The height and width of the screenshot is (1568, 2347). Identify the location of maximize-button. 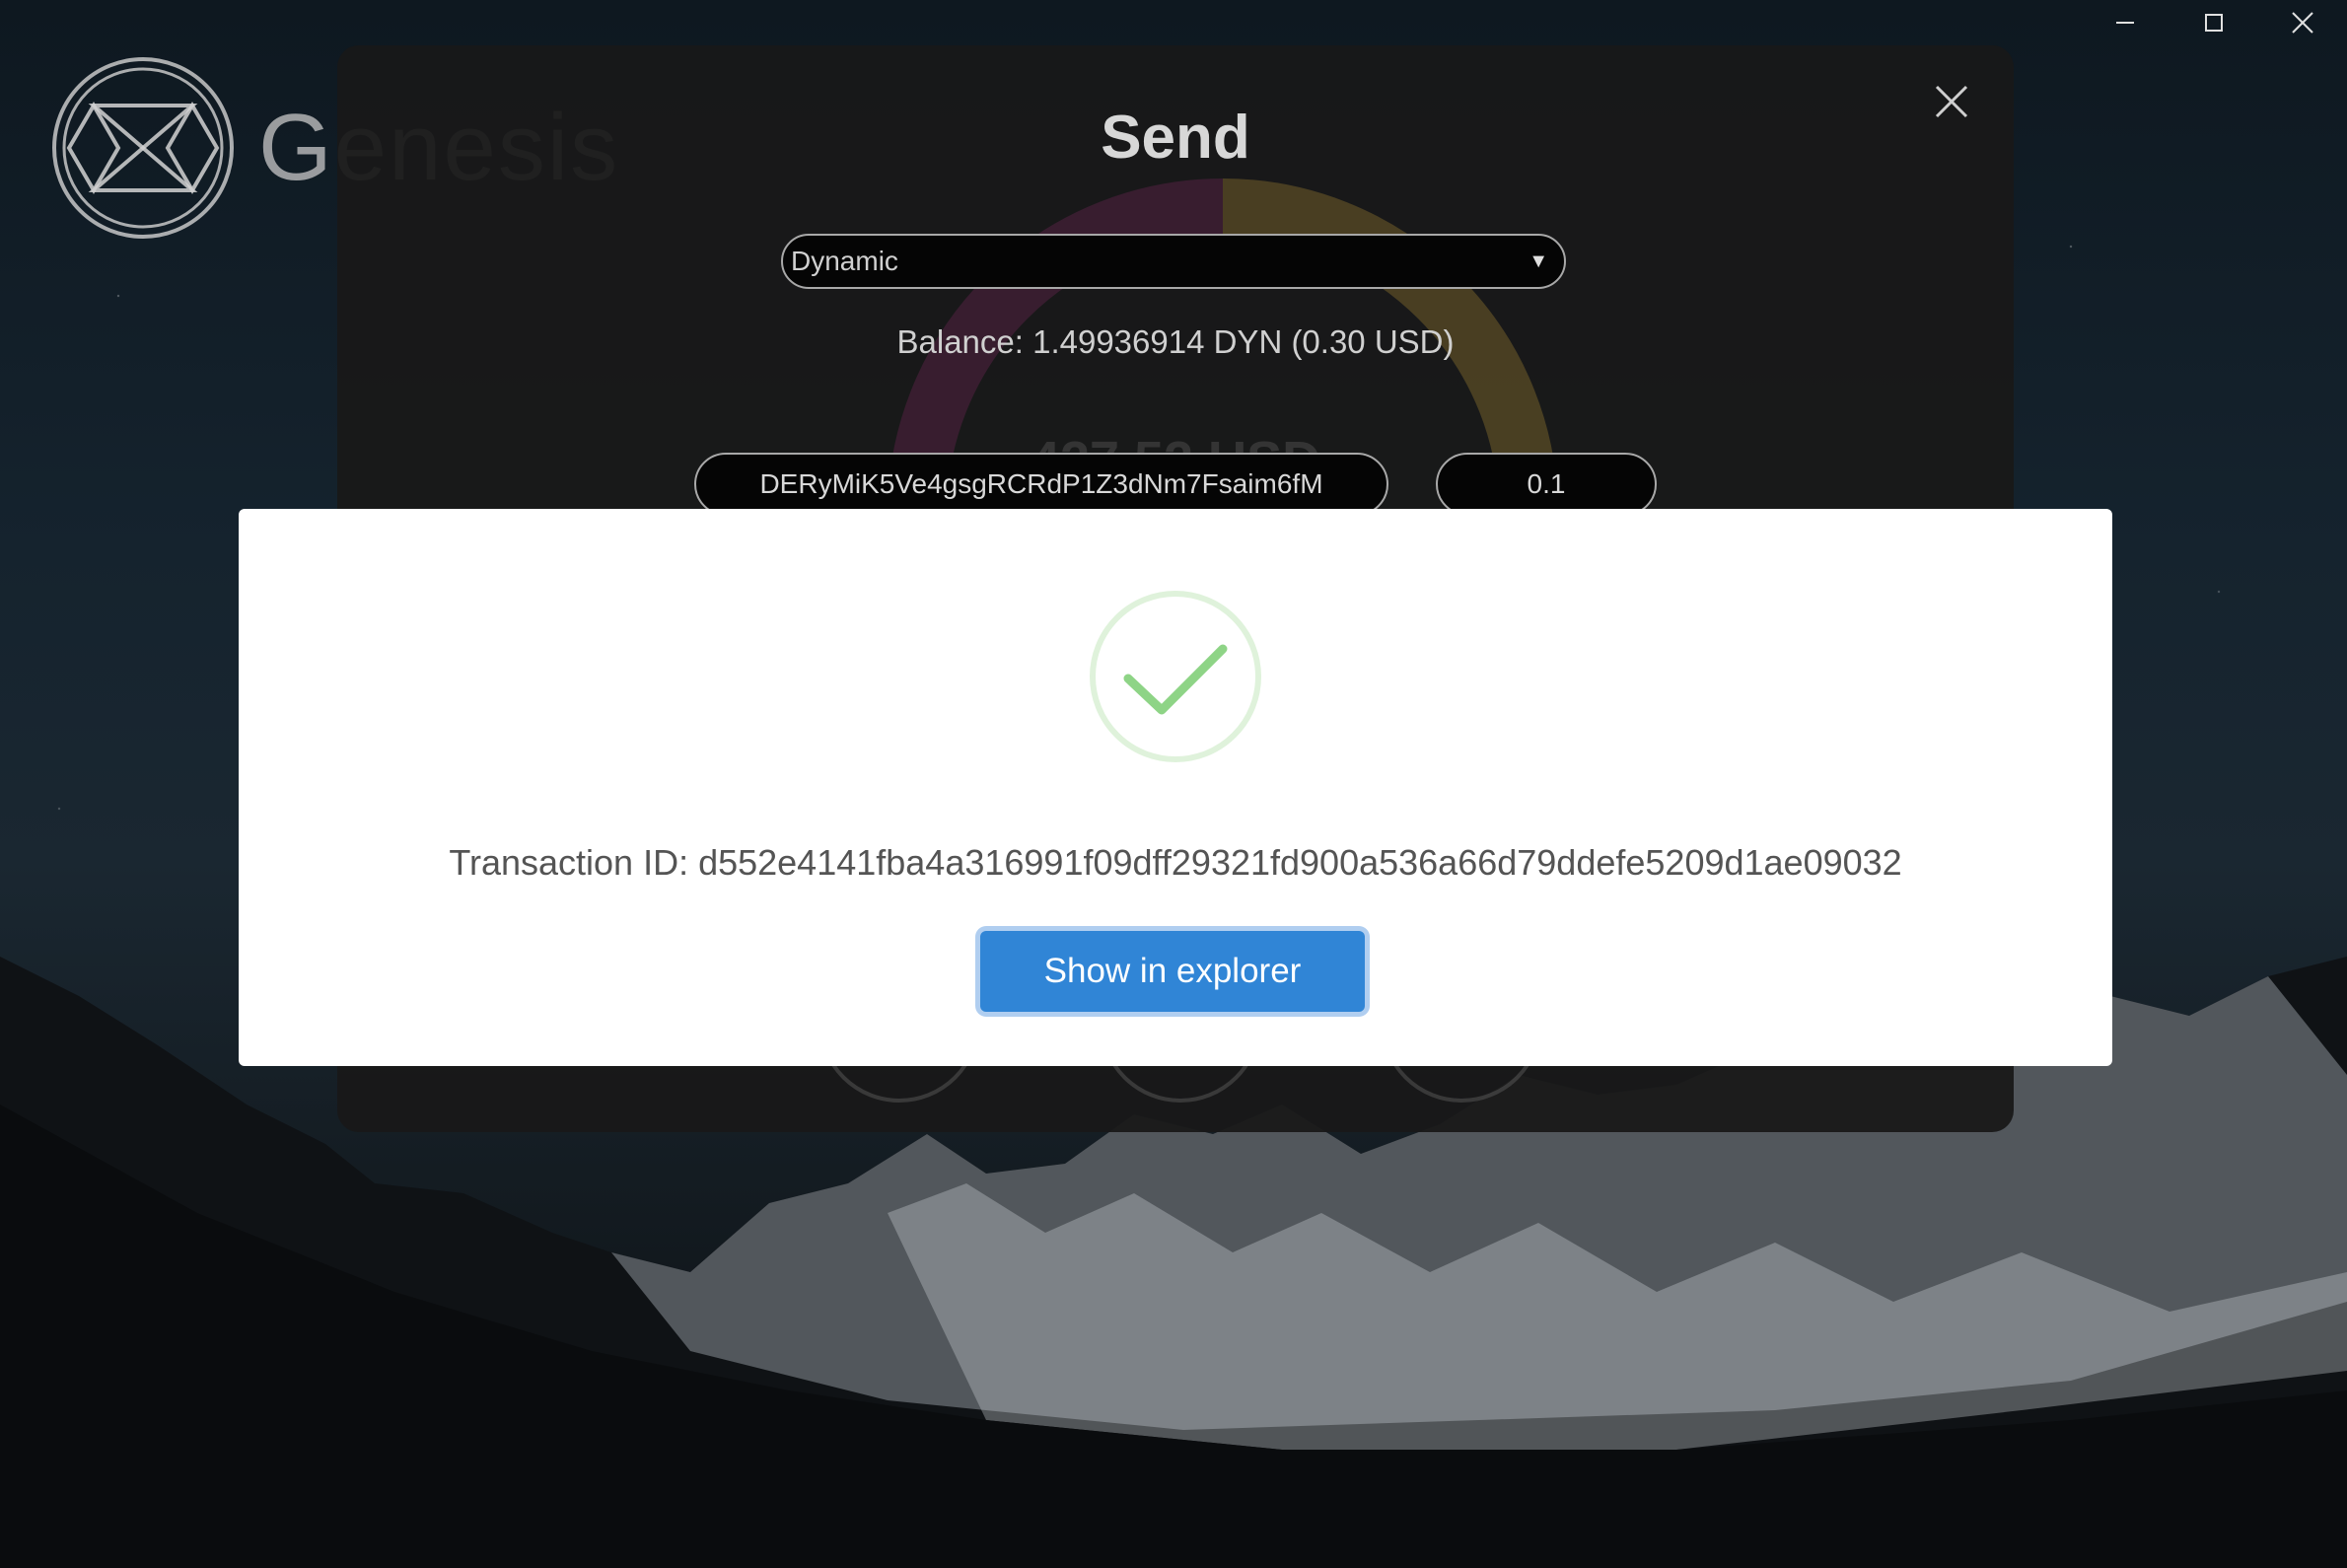
(2213, 22).